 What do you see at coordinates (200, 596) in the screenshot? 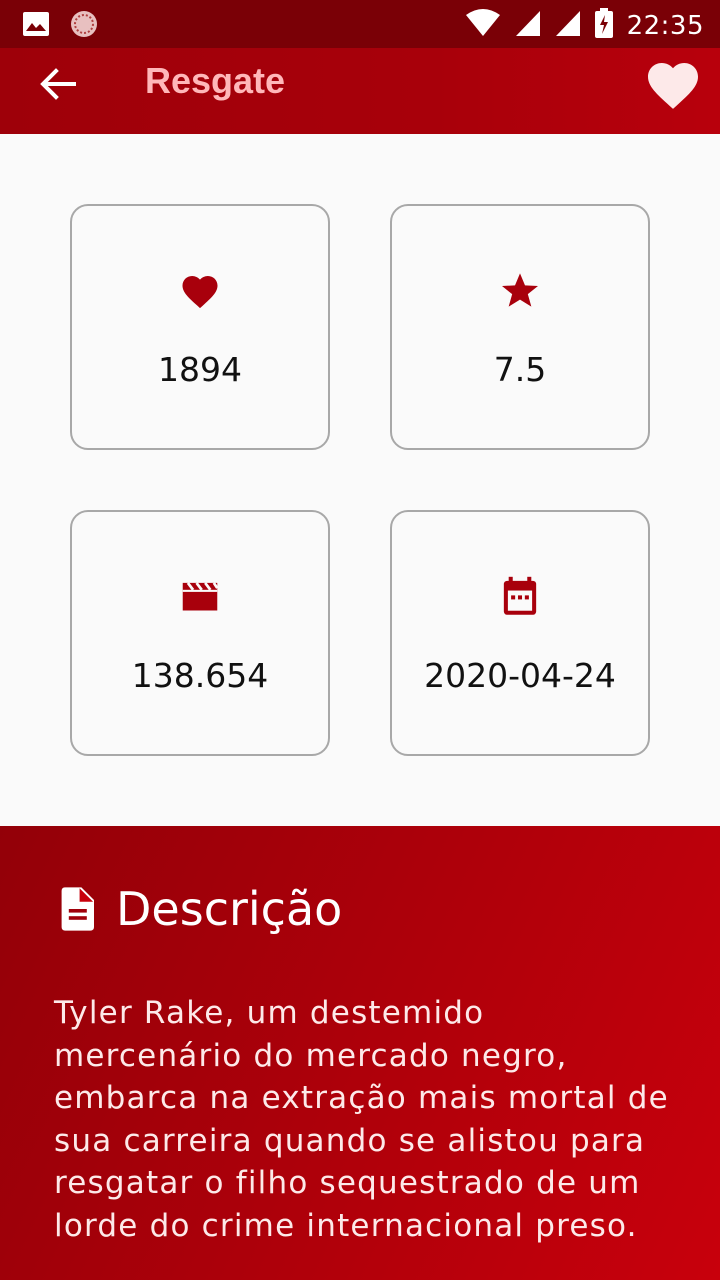
I see `movie-clapper-icon` at bounding box center [200, 596].